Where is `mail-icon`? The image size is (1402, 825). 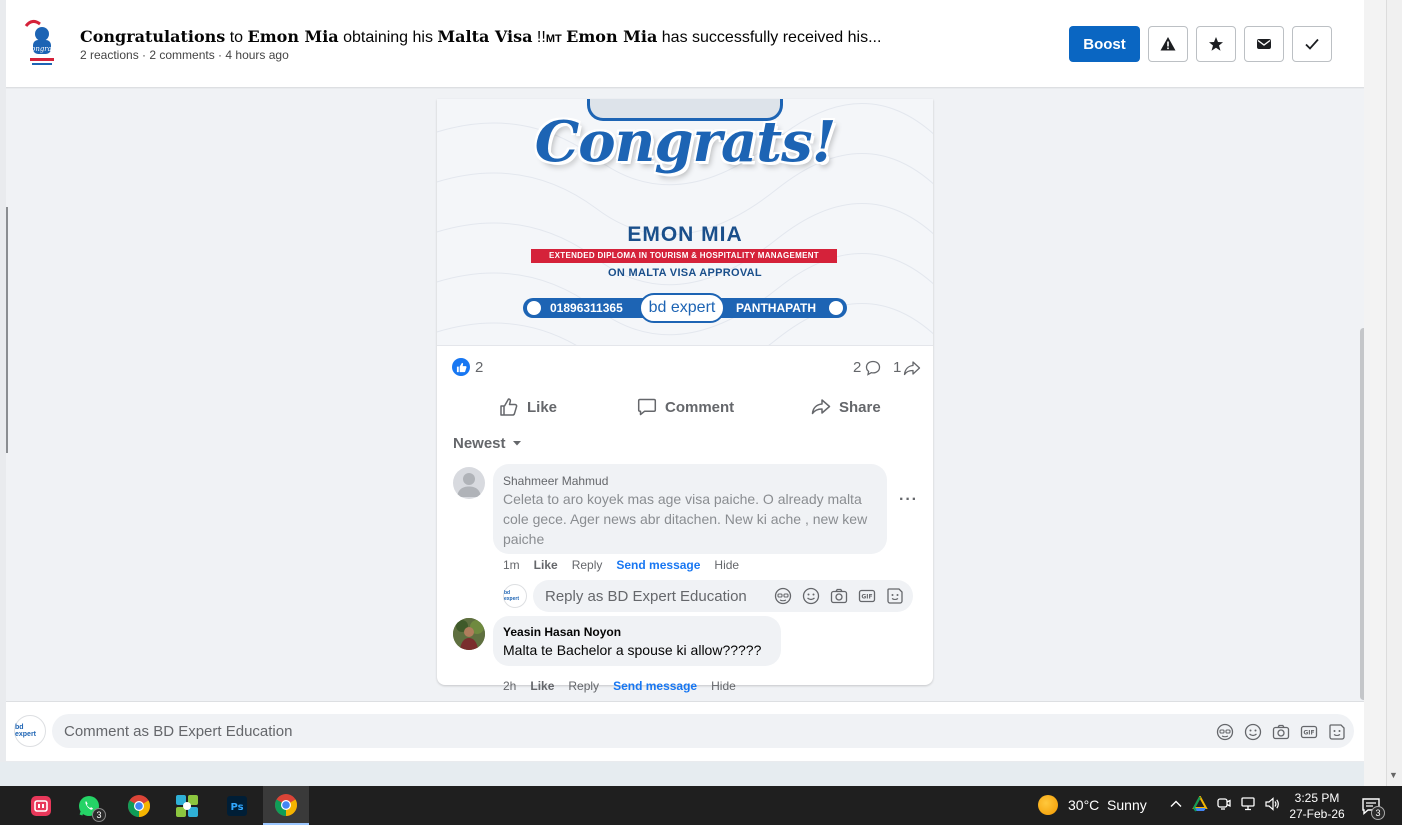 mail-icon is located at coordinates (1264, 44).